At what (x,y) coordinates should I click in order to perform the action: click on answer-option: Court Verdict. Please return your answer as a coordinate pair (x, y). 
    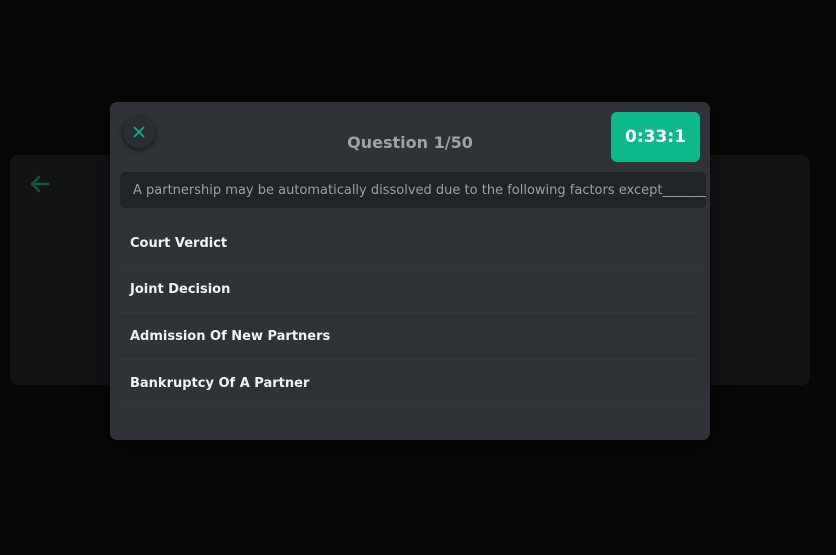
    Looking at the image, I should click on (410, 244).